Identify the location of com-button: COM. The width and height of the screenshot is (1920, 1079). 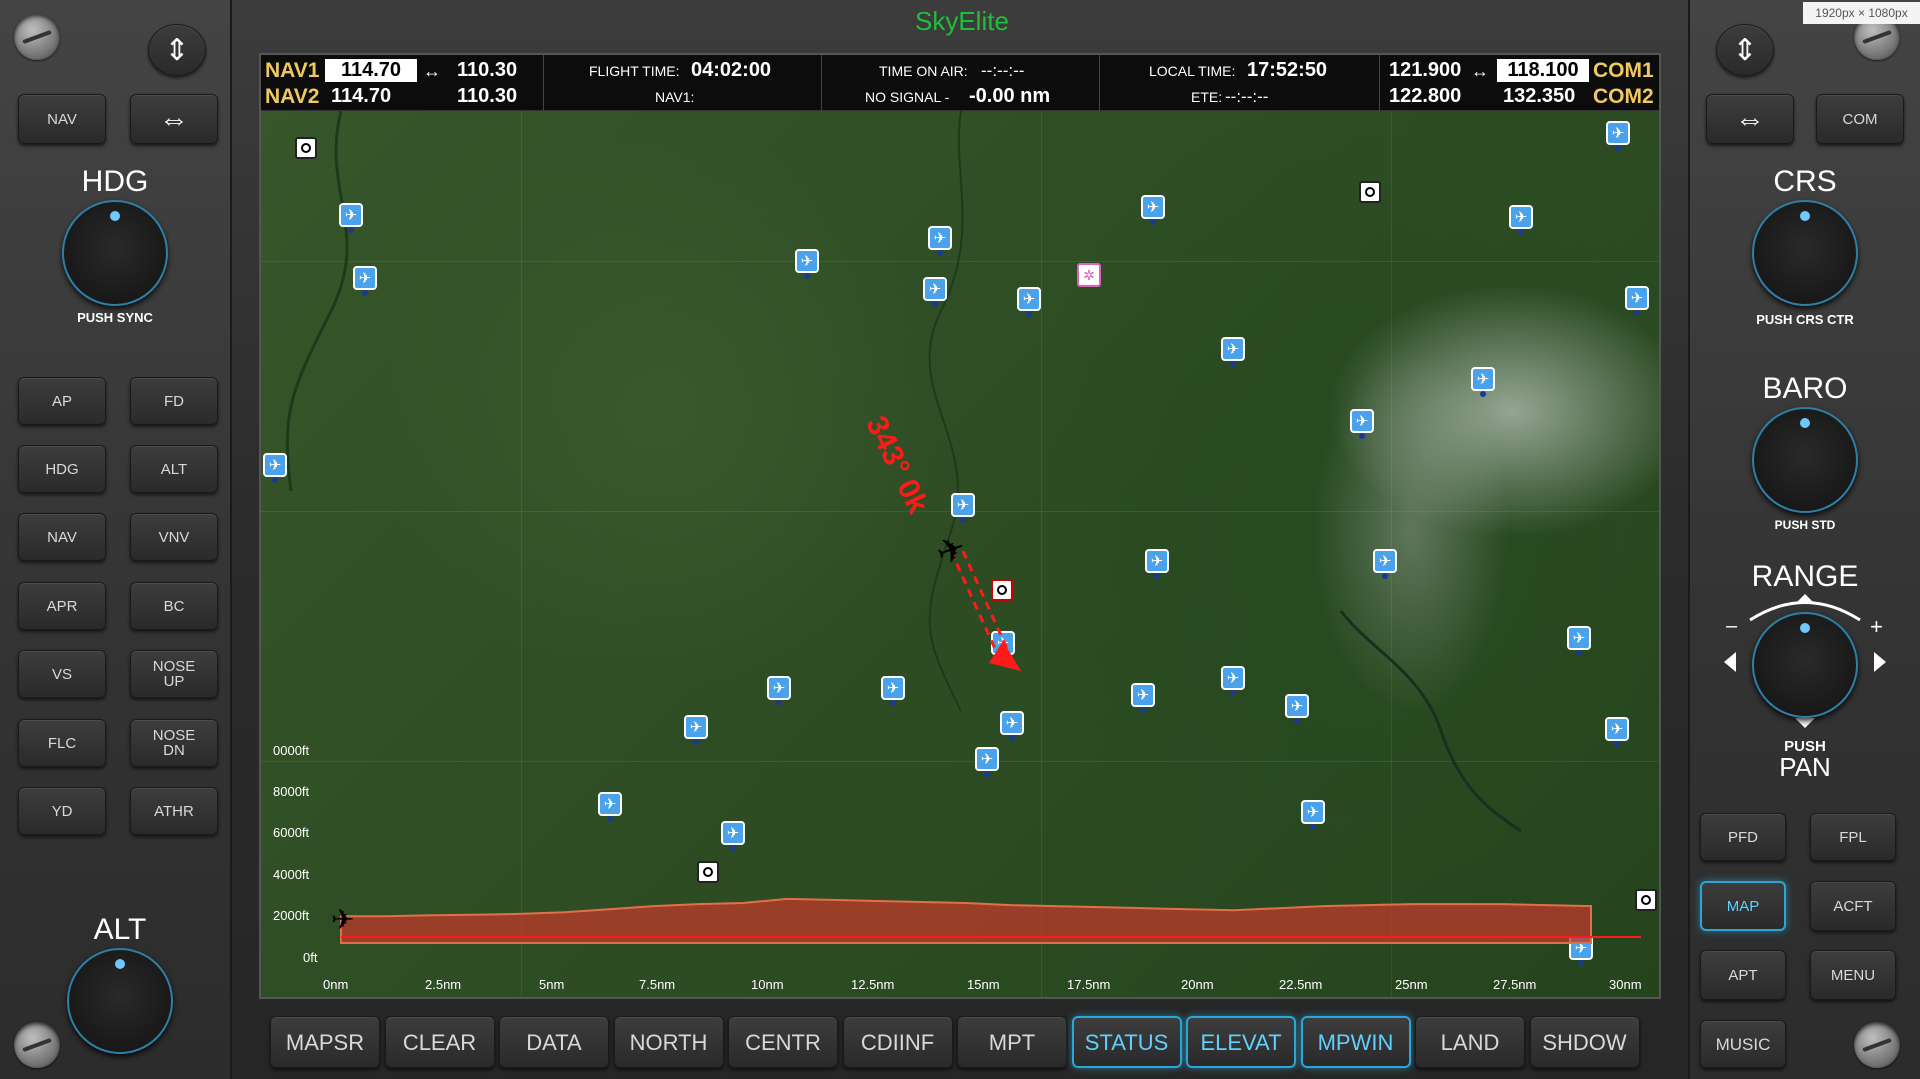
(1860, 119).